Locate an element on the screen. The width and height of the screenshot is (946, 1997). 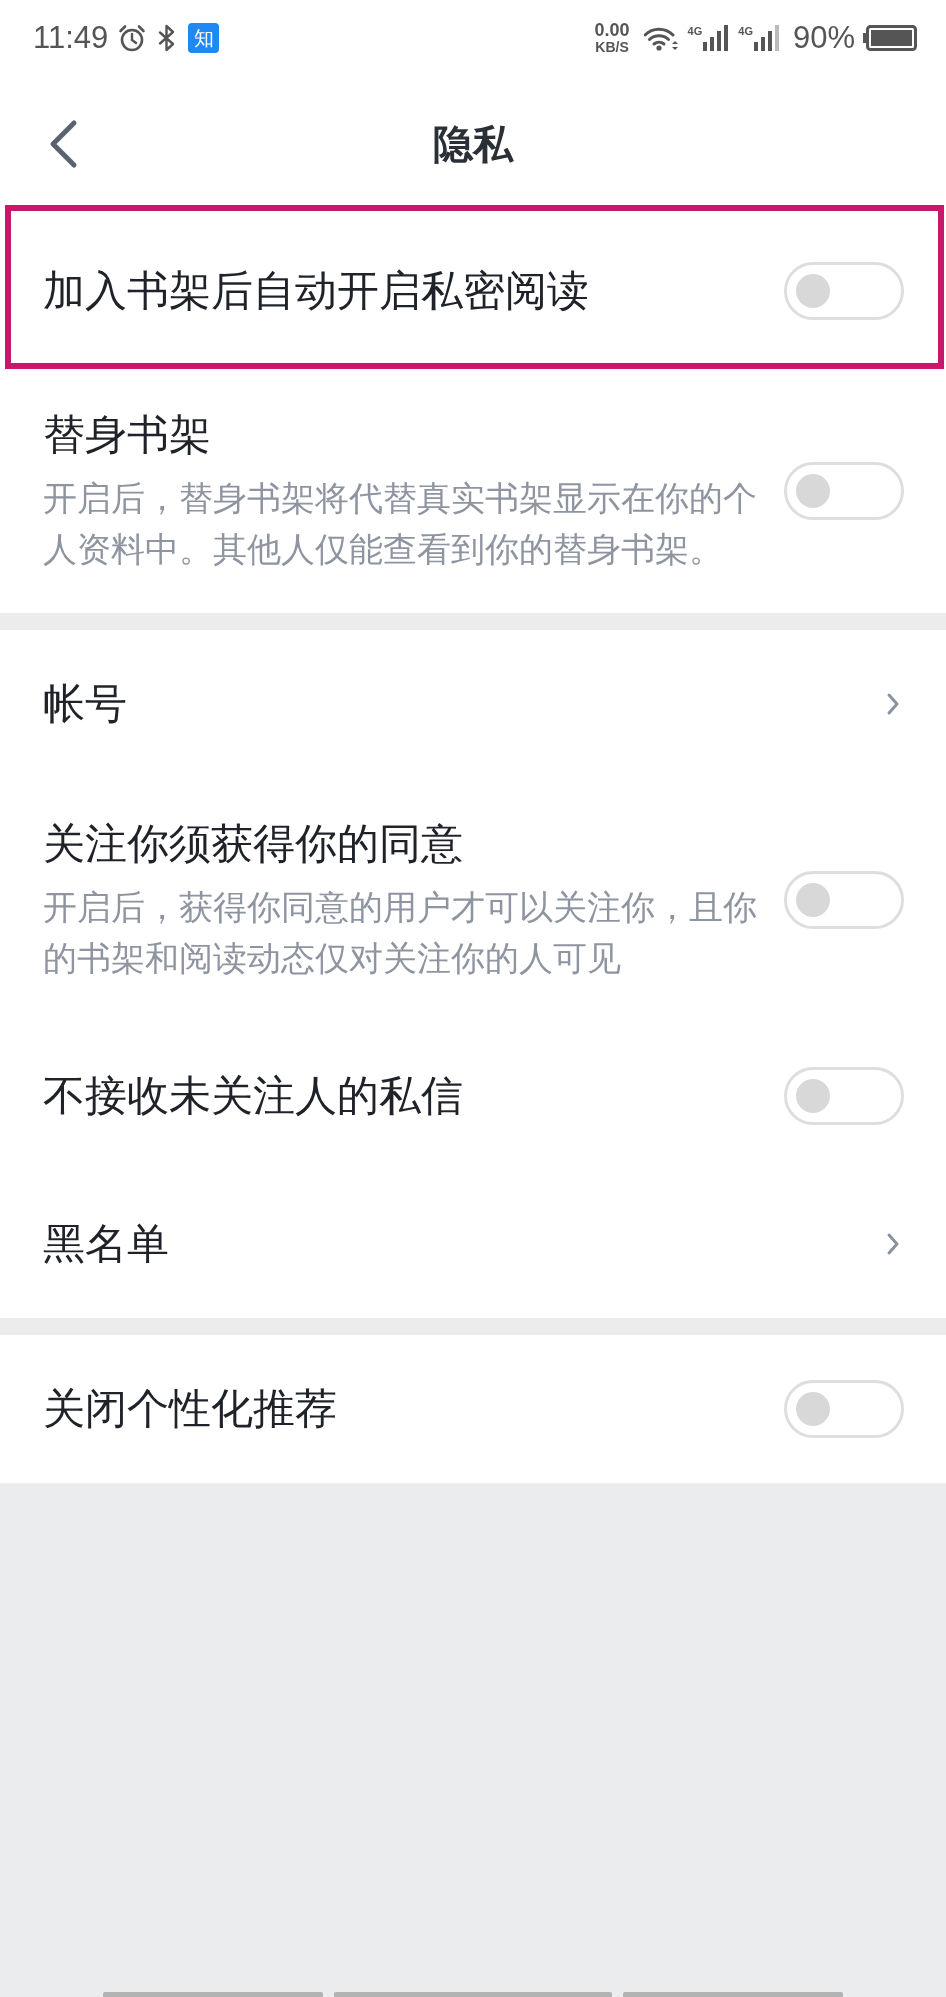
setting-description: 开启后，替身书架将代替真实书架显示在你的个人资料中。其他人仅能查看到你的替身书架。 is located at coordinates (400, 524).